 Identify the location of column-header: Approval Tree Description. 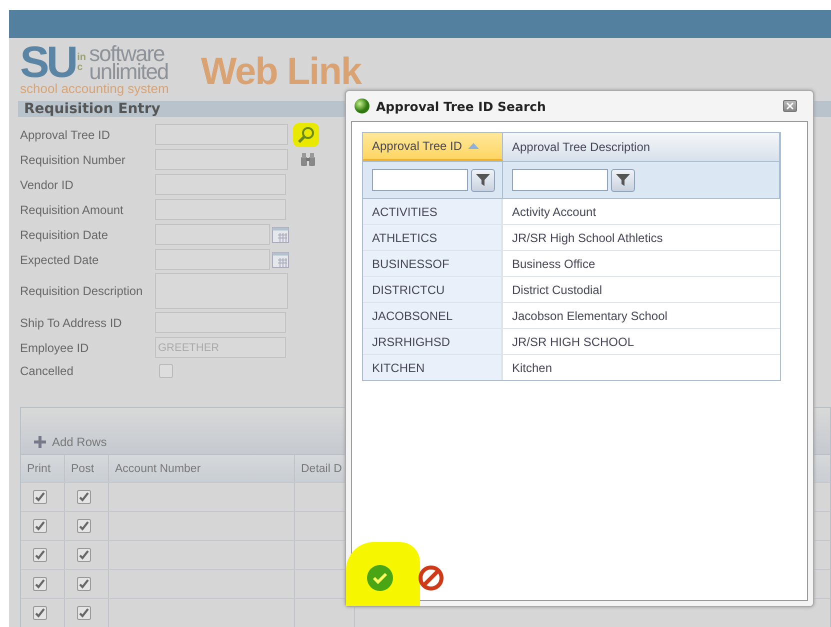
(641, 147).